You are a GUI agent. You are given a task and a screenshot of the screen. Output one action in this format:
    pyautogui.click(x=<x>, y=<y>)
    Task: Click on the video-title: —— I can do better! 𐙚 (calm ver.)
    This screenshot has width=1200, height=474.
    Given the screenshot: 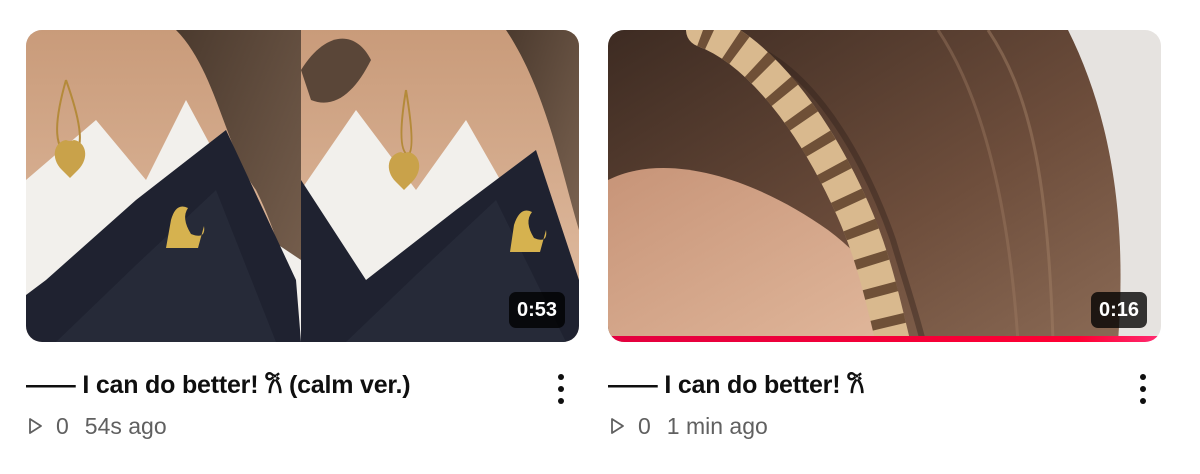 What is the action you would take?
    pyautogui.click(x=302, y=385)
    